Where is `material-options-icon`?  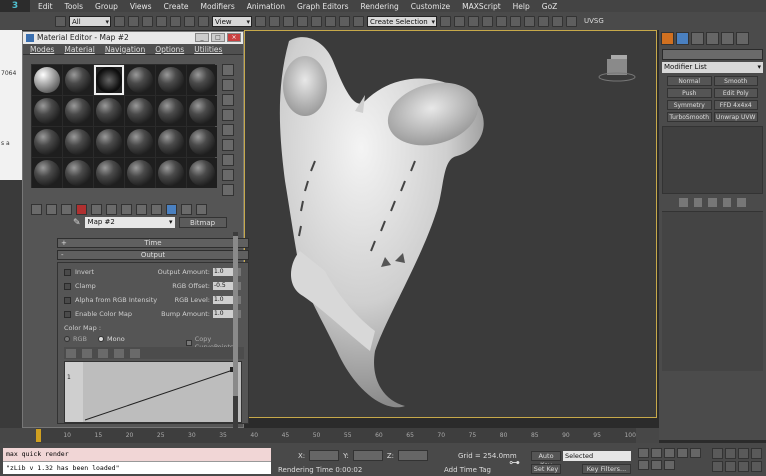
material-options-icon is located at coordinates (228, 160).